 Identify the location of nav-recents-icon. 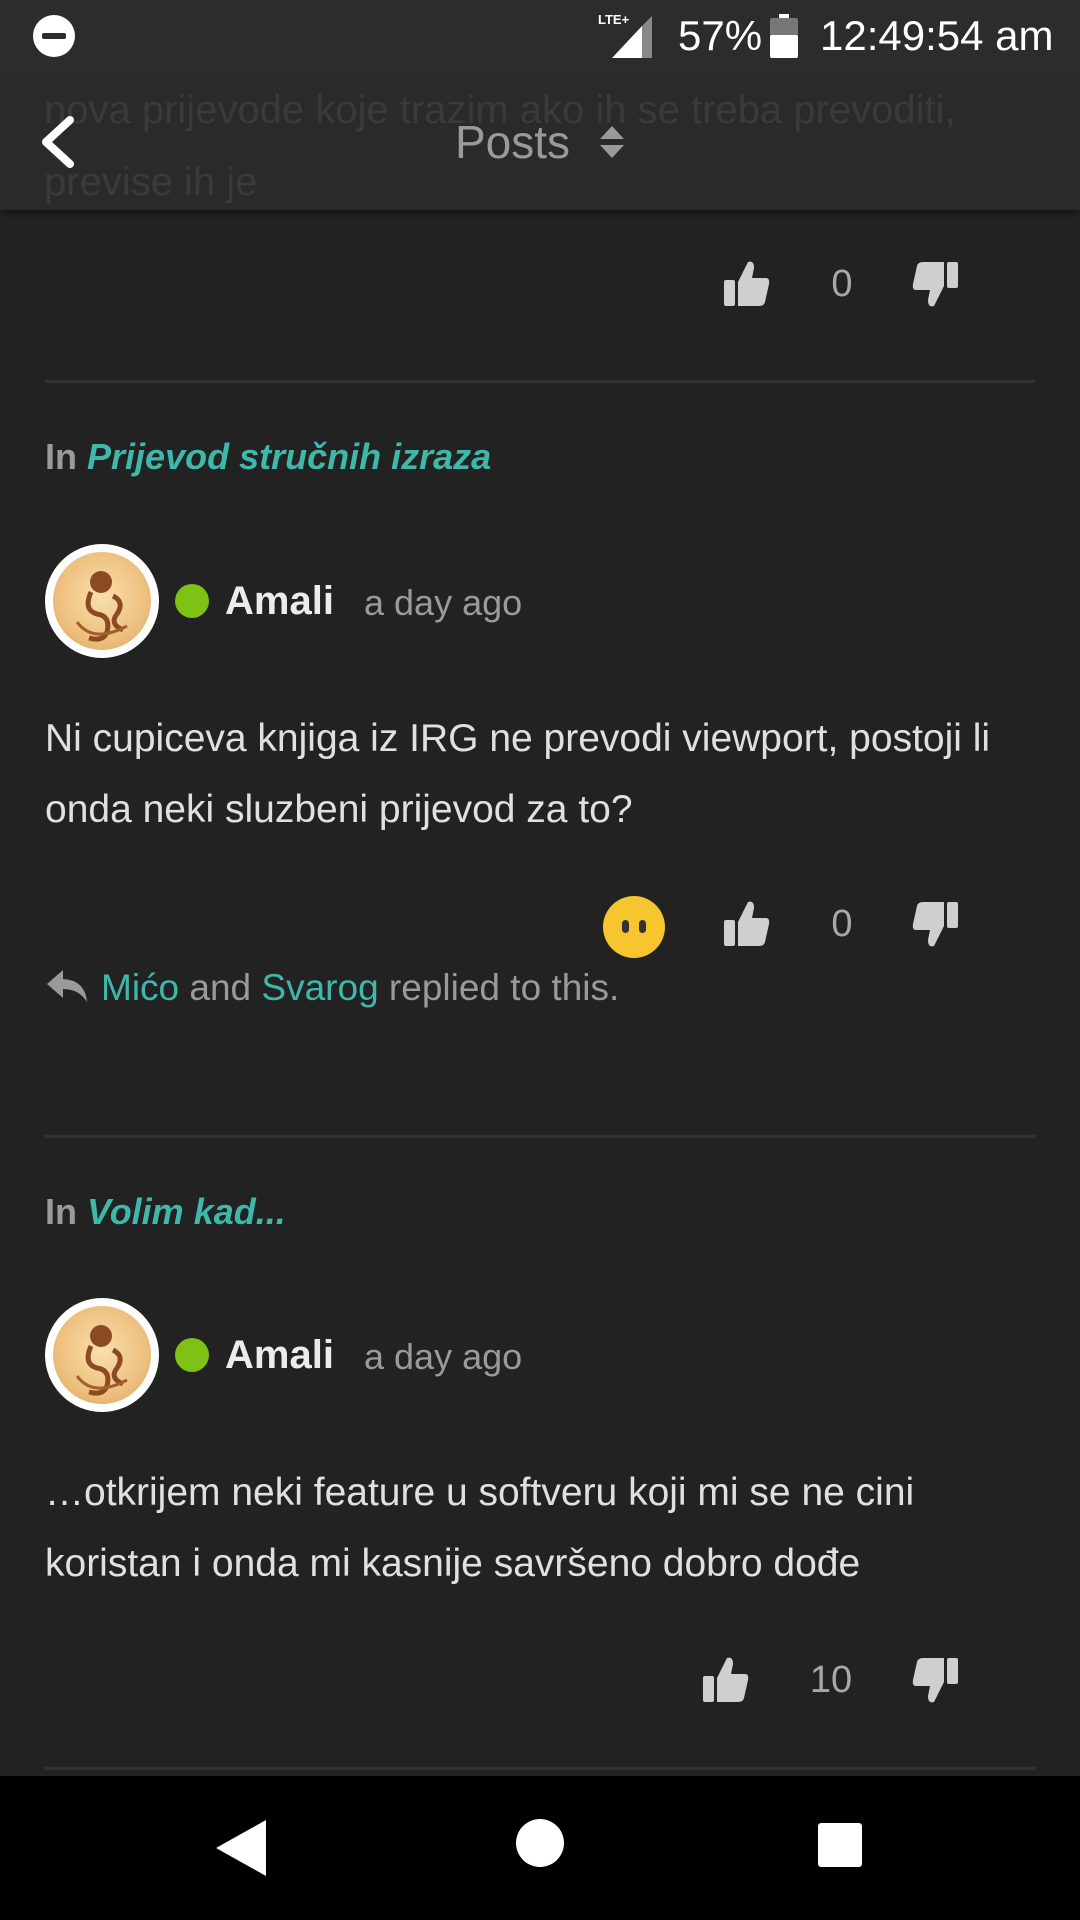
(840, 1845).